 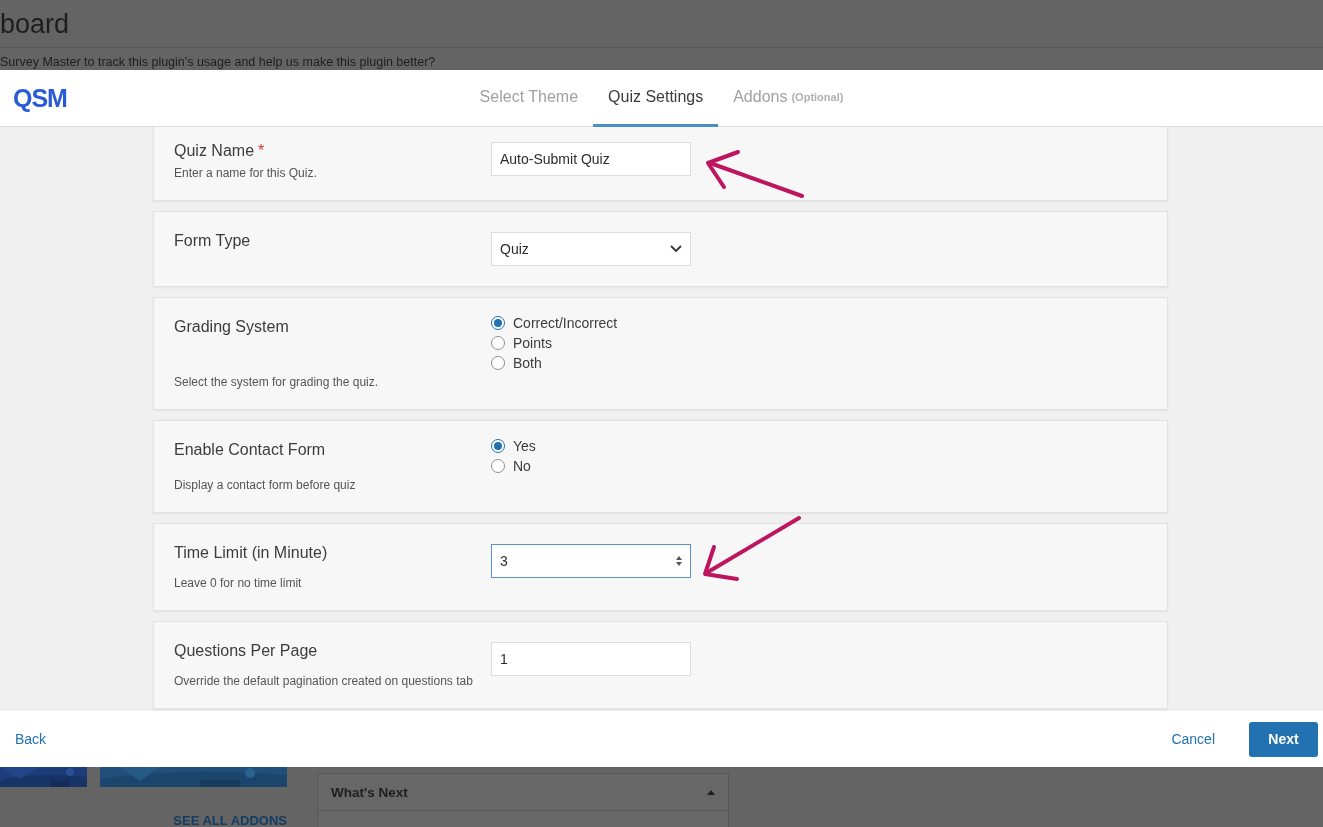 I want to click on chevron-down-icon, so click(x=676, y=249).